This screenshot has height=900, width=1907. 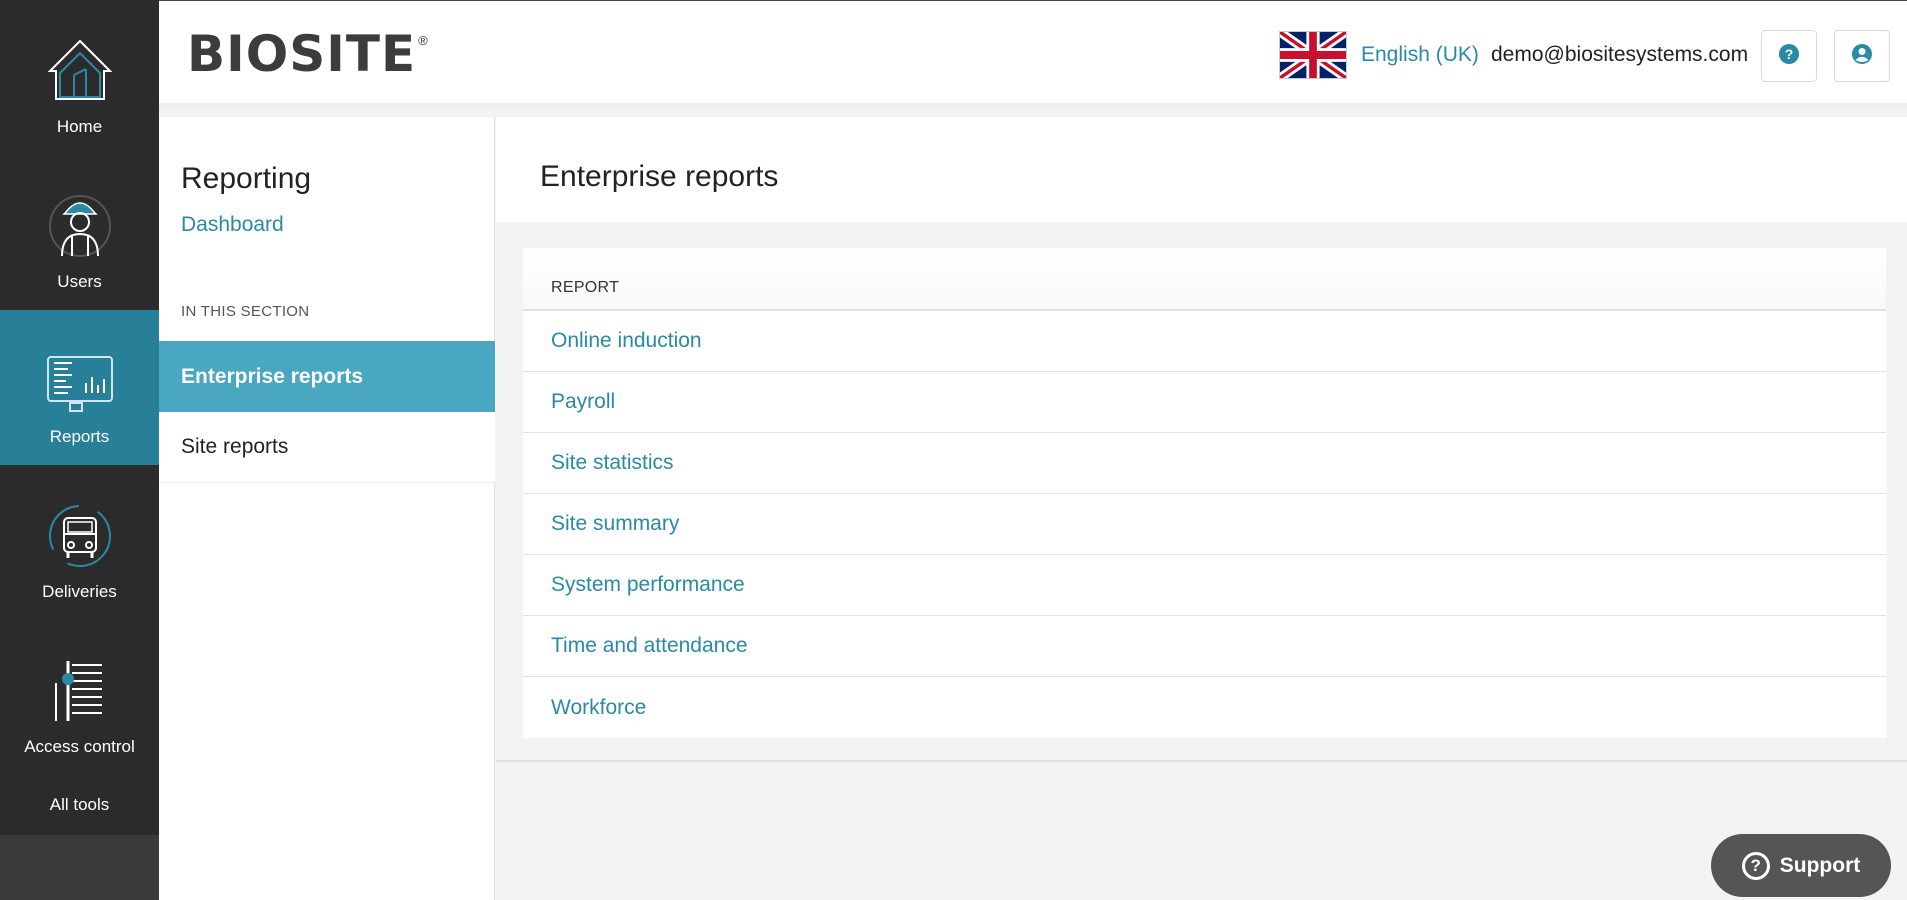 I want to click on nav-label-reports: Reports, so click(x=79, y=436).